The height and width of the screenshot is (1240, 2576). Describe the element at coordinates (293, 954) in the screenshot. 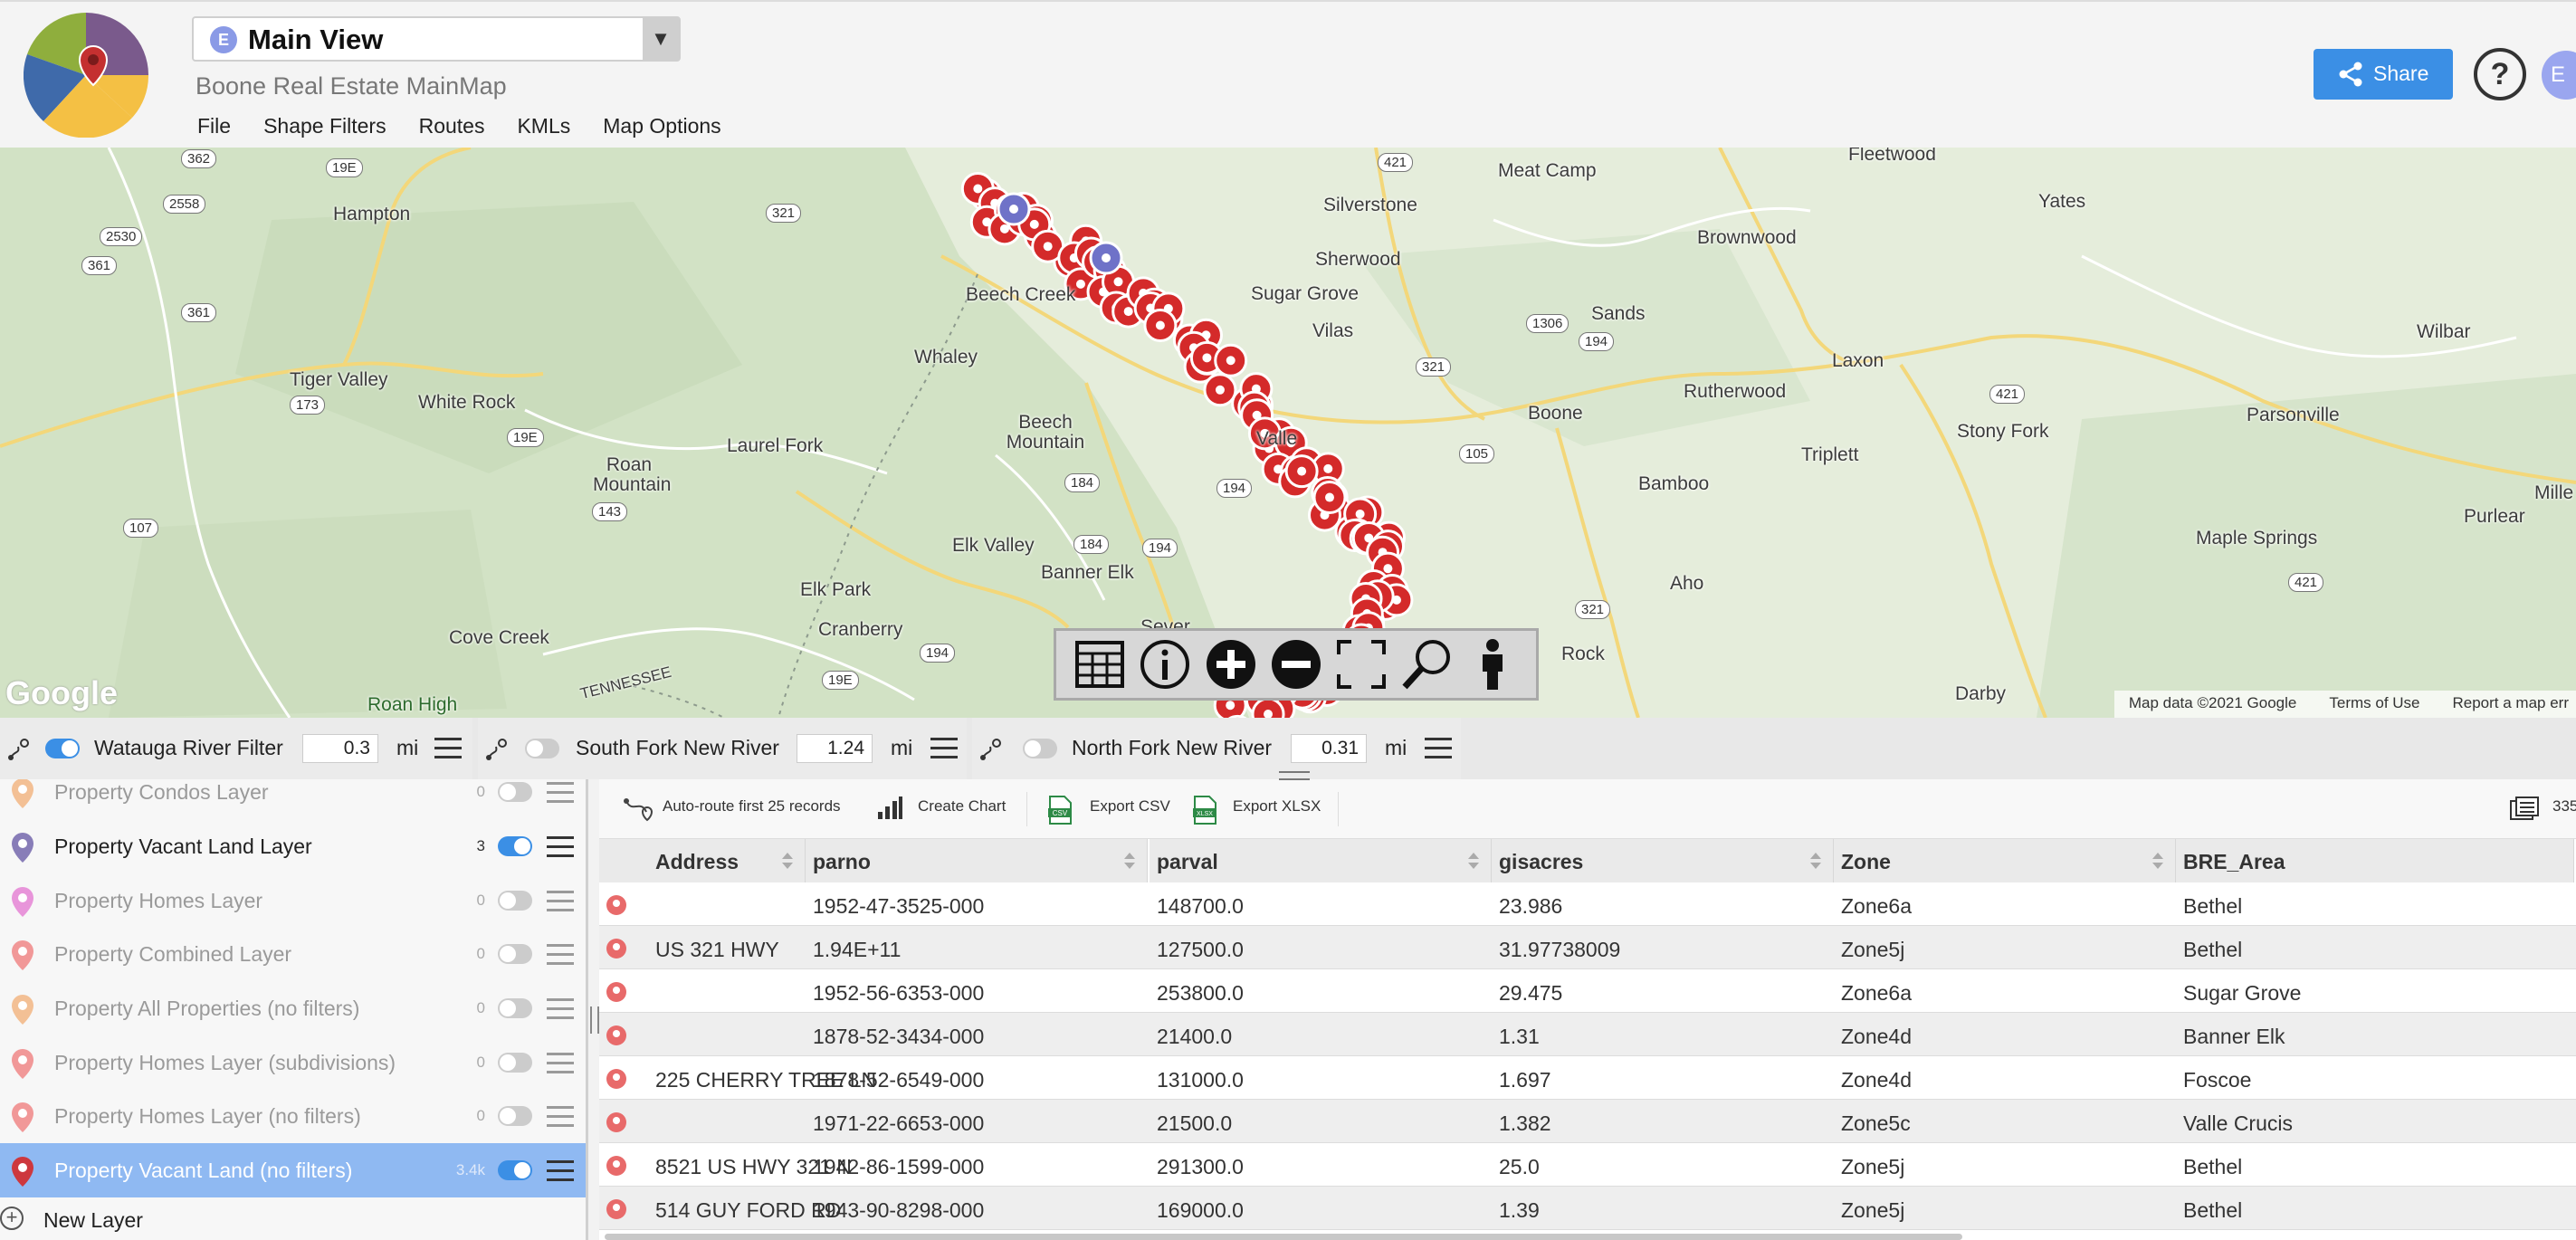

I see `layer-item: Property Combined Layer 0` at that location.